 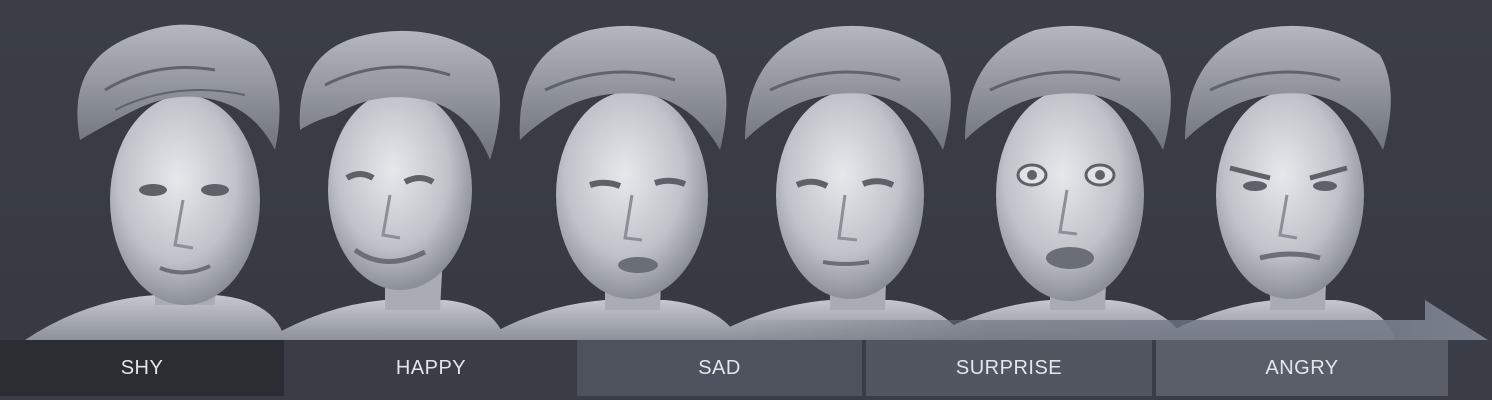 I want to click on face-surprise, so click(x=1055, y=182).